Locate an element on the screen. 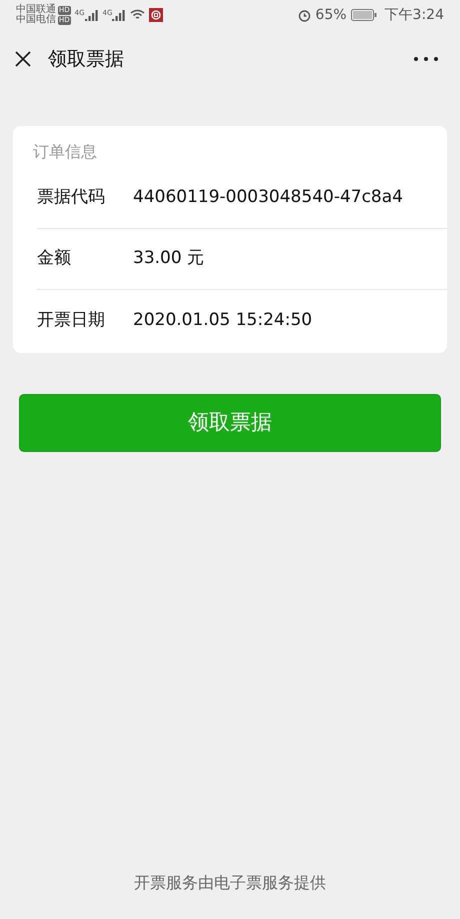 The height and width of the screenshot is (919, 460). footer-note: 开票服务由电子票服务提供 is located at coordinates (230, 883).